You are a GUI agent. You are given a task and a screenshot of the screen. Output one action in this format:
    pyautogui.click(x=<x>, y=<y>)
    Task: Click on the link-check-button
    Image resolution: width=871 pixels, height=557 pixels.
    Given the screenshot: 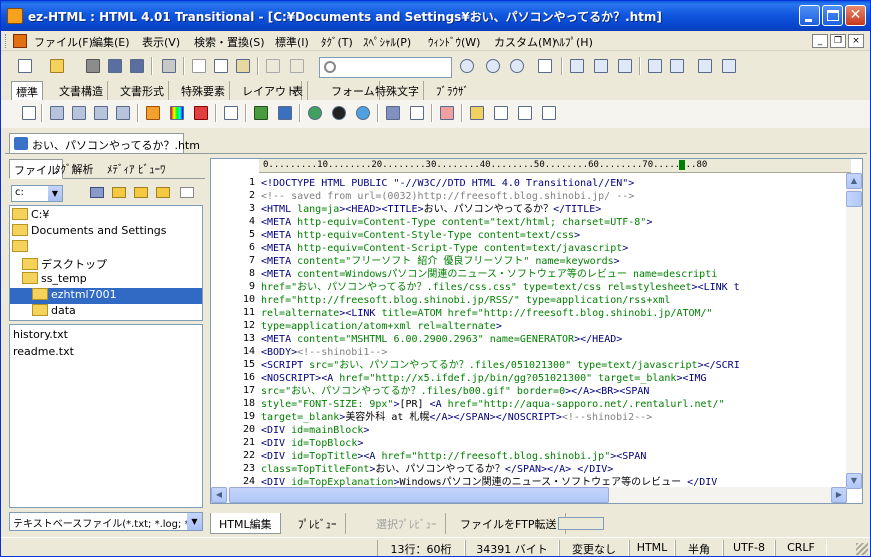 What is the action you would take?
    pyautogui.click(x=525, y=113)
    